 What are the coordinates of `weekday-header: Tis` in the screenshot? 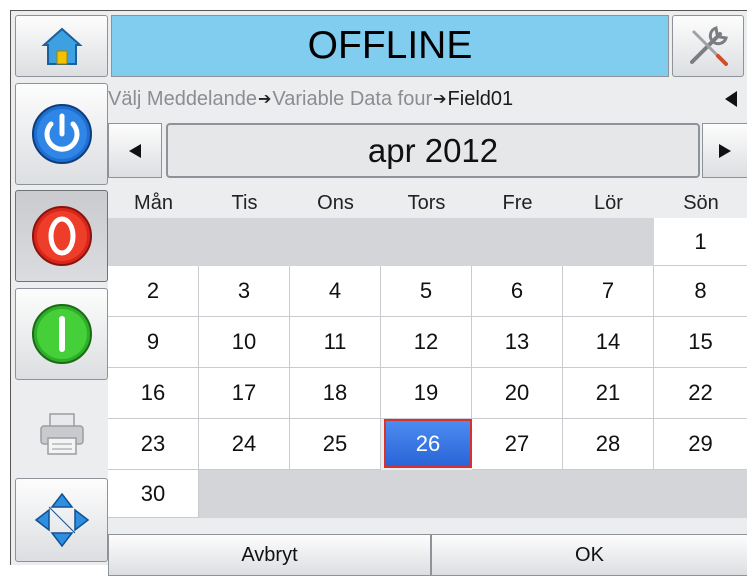 It's located at (244, 202).